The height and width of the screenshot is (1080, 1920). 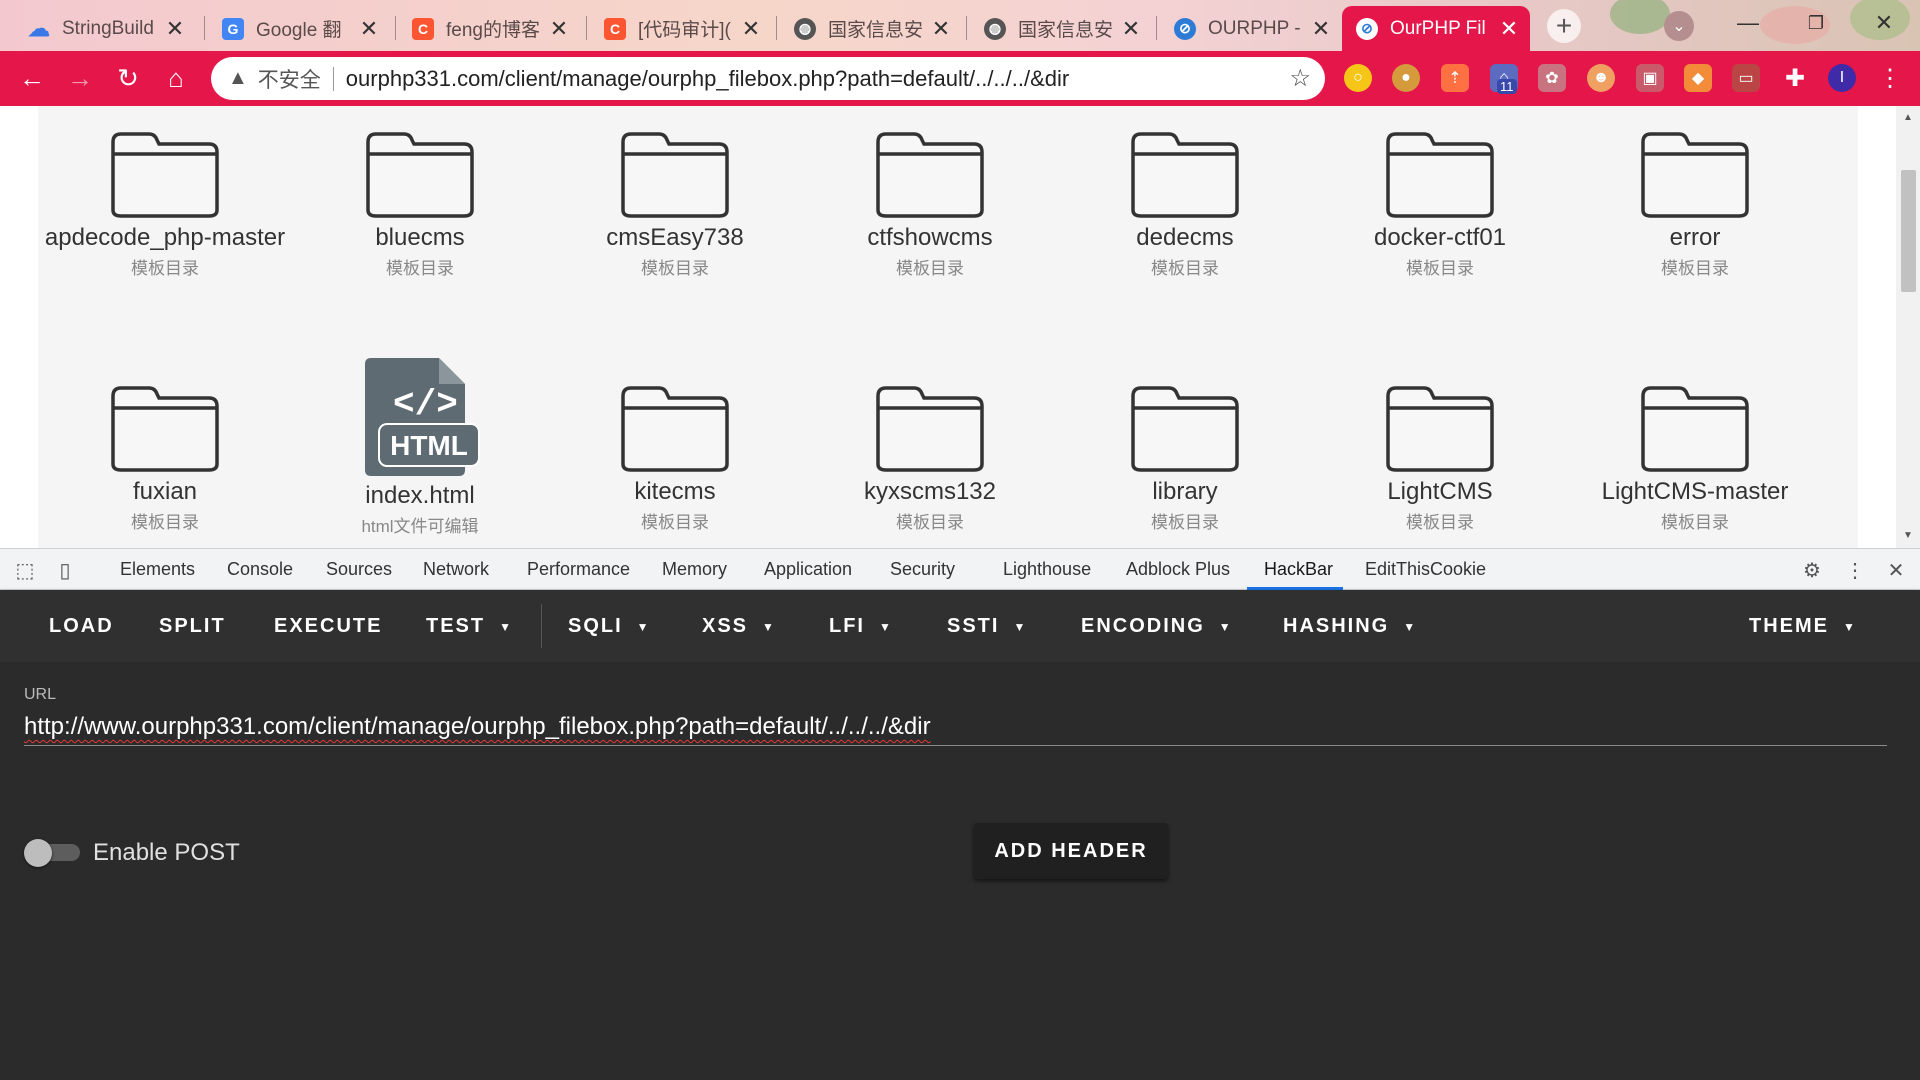 I want to click on menu-label: LOAD, so click(x=81, y=626).